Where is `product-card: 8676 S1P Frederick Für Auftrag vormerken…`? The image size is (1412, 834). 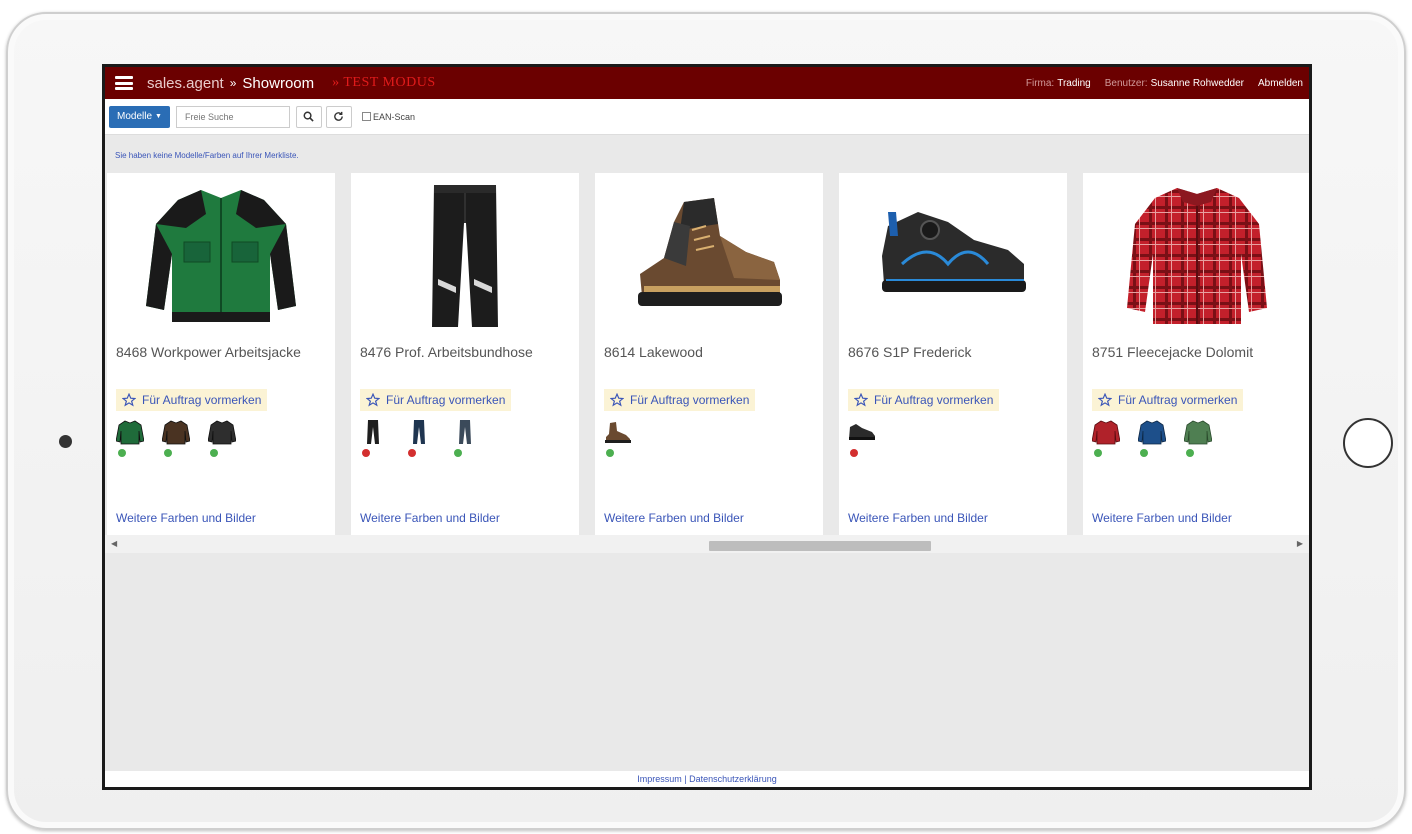
product-card: 8676 S1P Frederick Für Auftrag vormerken… is located at coordinates (953, 354).